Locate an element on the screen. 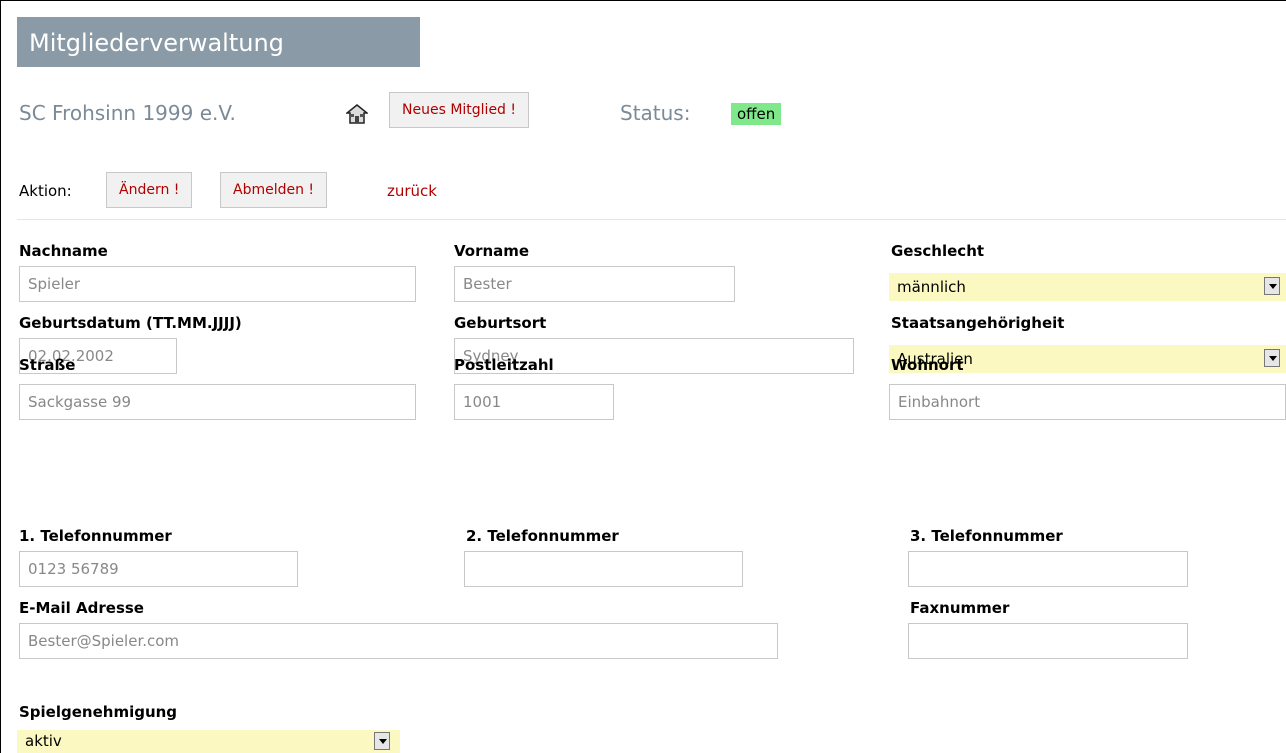 The height and width of the screenshot is (753, 1286). nachname-label: Nachname is located at coordinates (63, 251).